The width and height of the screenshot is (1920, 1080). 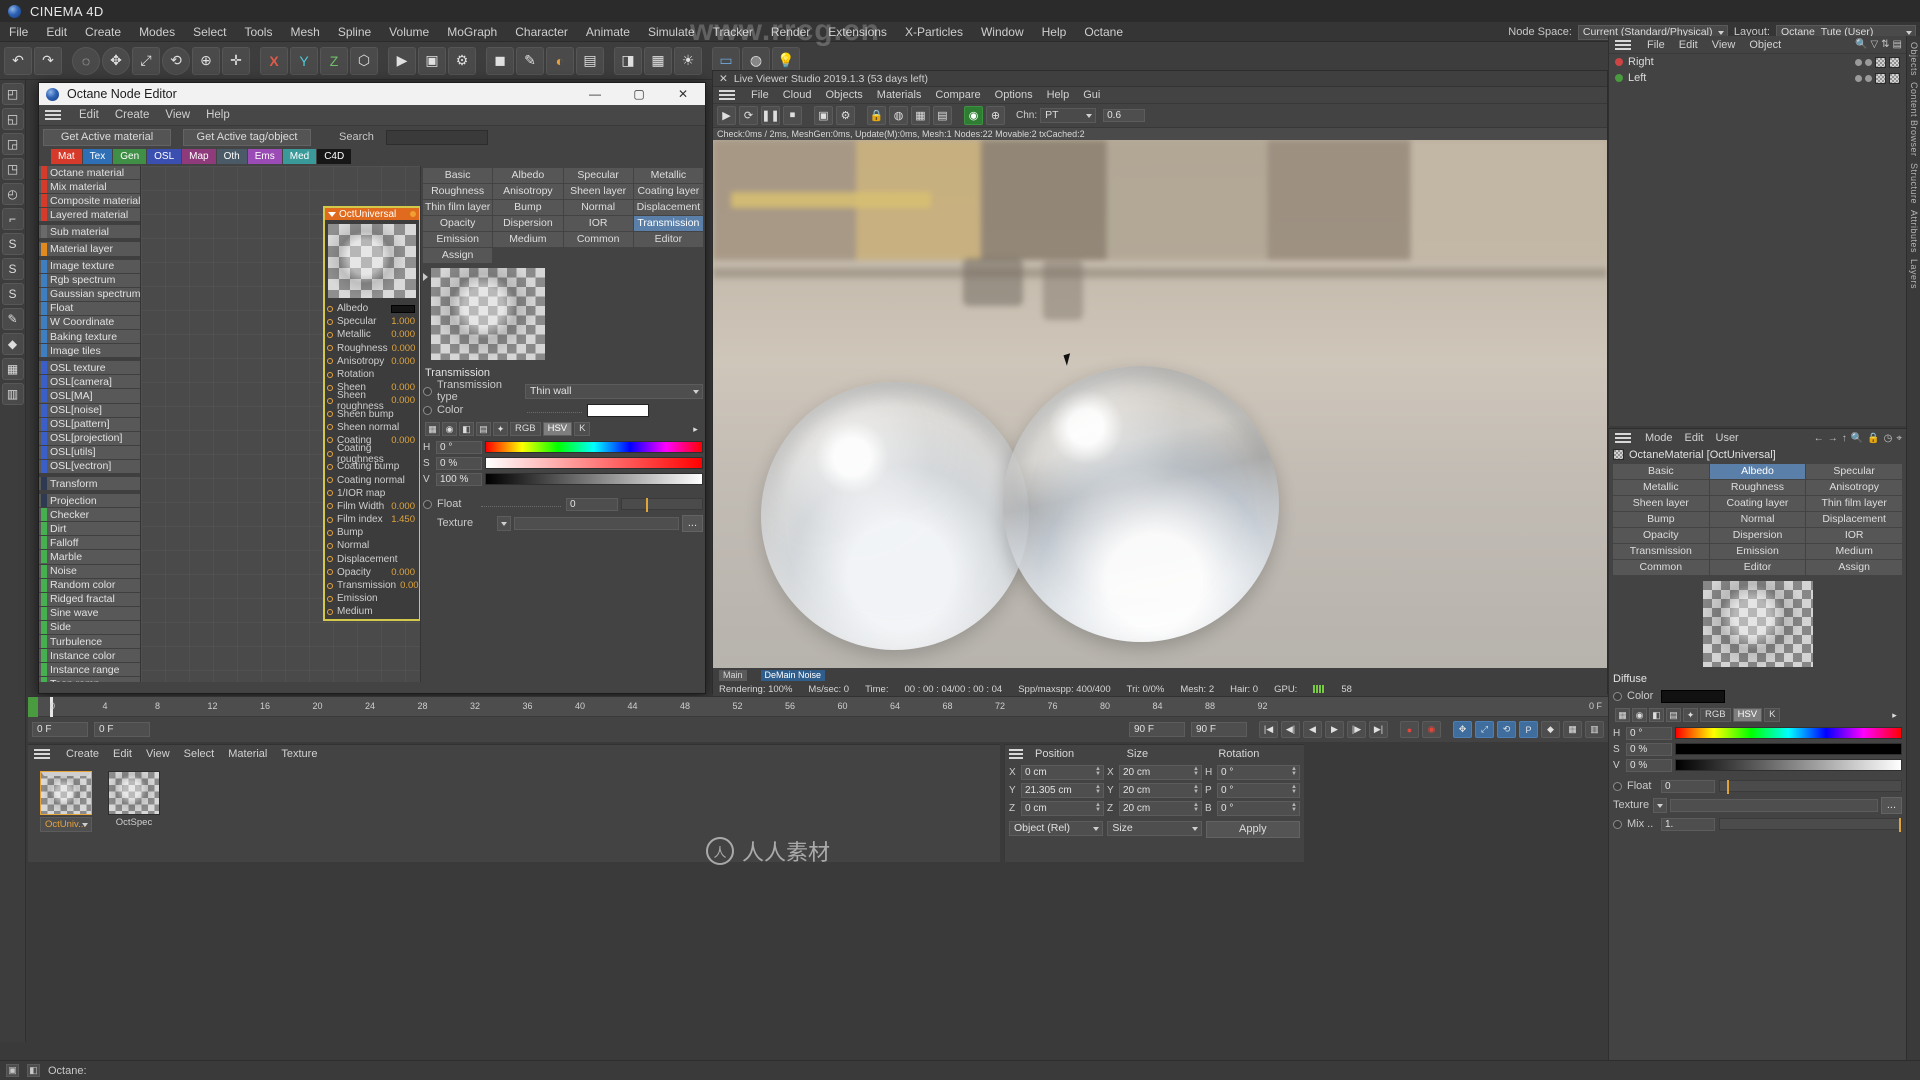 I want to click on right-tab-content-browser: Content Browser, so click(x=1913, y=116).